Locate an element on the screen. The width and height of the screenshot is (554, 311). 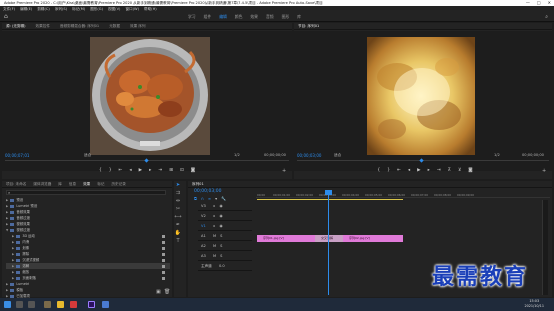
tab-markers: 标记 is located at coordinates (100, 184).